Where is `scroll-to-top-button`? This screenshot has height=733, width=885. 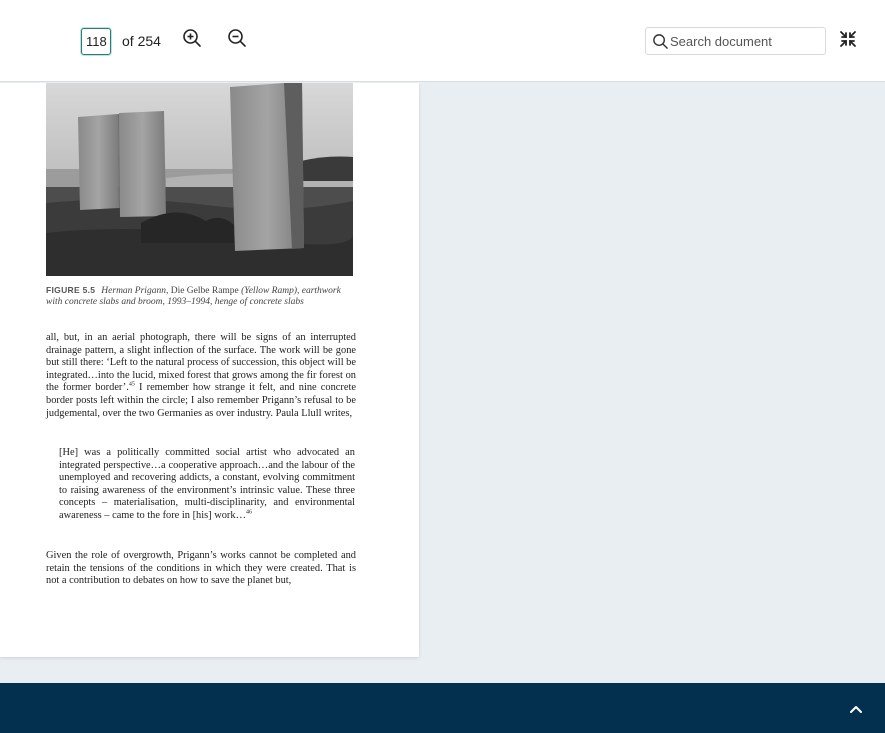
scroll-to-top-button is located at coordinates (856, 709).